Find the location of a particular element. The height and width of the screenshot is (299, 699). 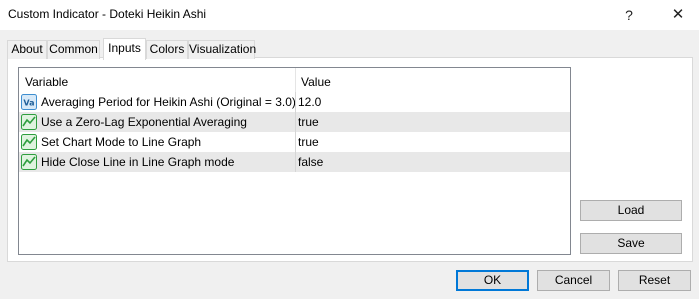

column-header-variable: Variable is located at coordinates (46, 82).